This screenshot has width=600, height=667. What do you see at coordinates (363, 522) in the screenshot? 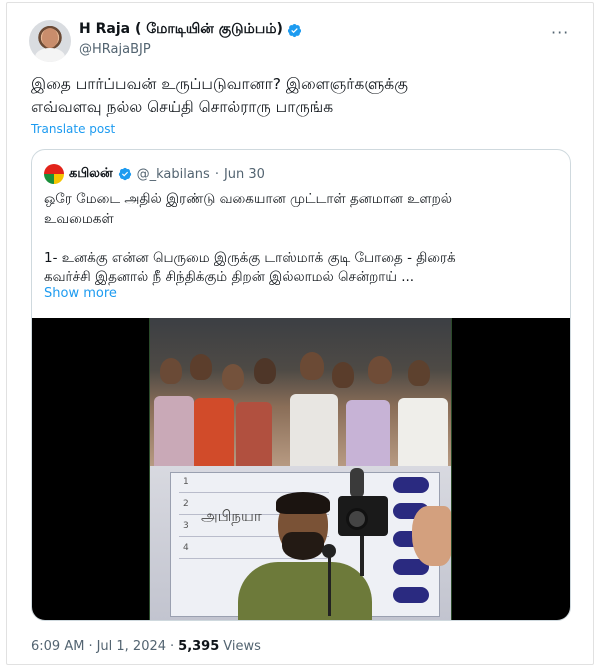
I see `camera-icon` at bounding box center [363, 522].